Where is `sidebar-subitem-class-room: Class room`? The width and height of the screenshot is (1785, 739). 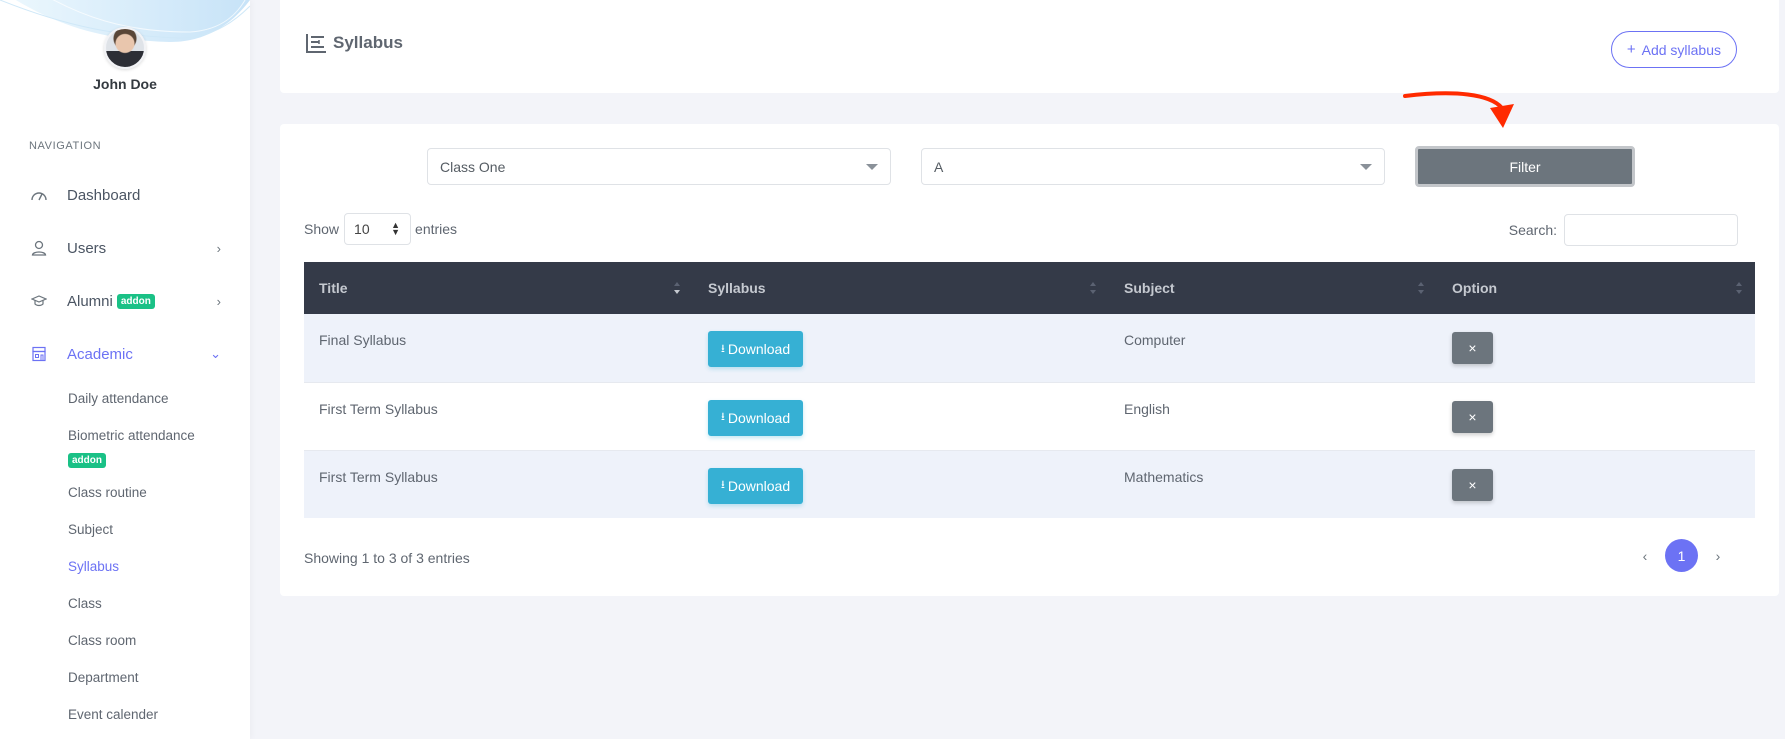
sidebar-subitem-class-room: Class room is located at coordinates (102, 640).